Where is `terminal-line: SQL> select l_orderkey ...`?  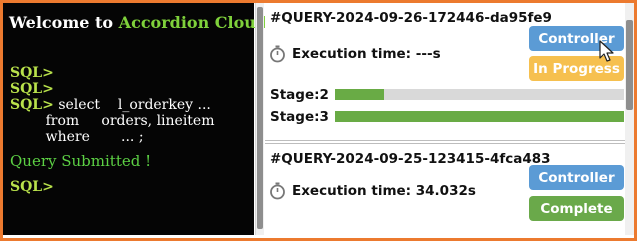
terminal-line: SQL> select l_orderkey ... is located at coordinates (112, 105).